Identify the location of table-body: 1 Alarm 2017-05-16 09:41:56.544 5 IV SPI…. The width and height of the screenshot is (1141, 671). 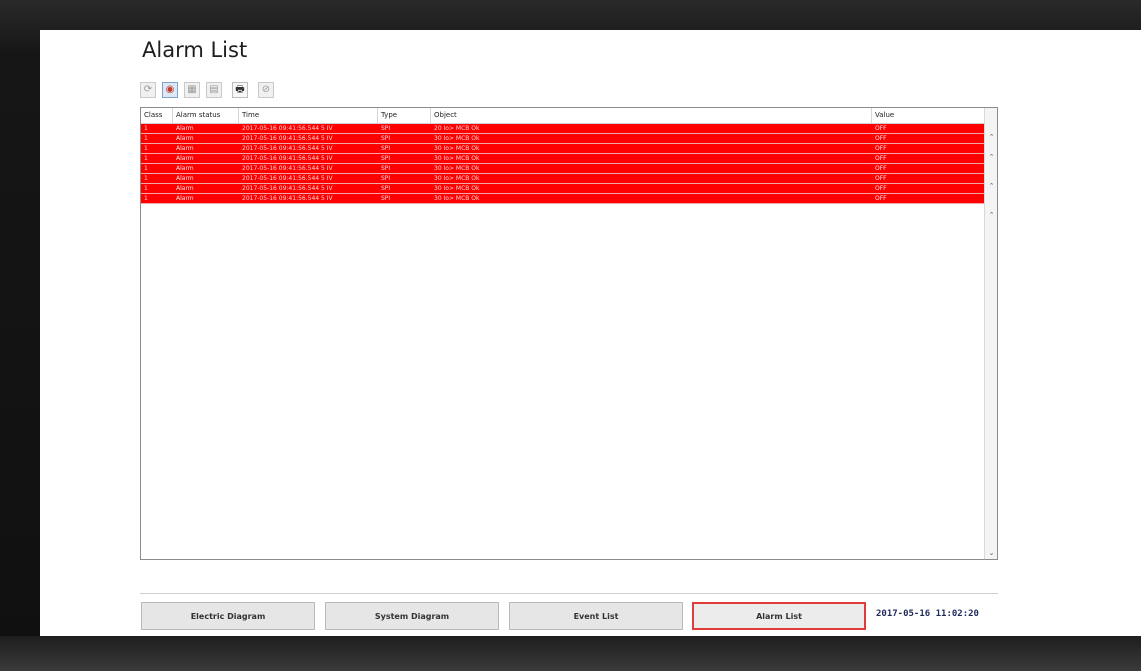
(562, 164).